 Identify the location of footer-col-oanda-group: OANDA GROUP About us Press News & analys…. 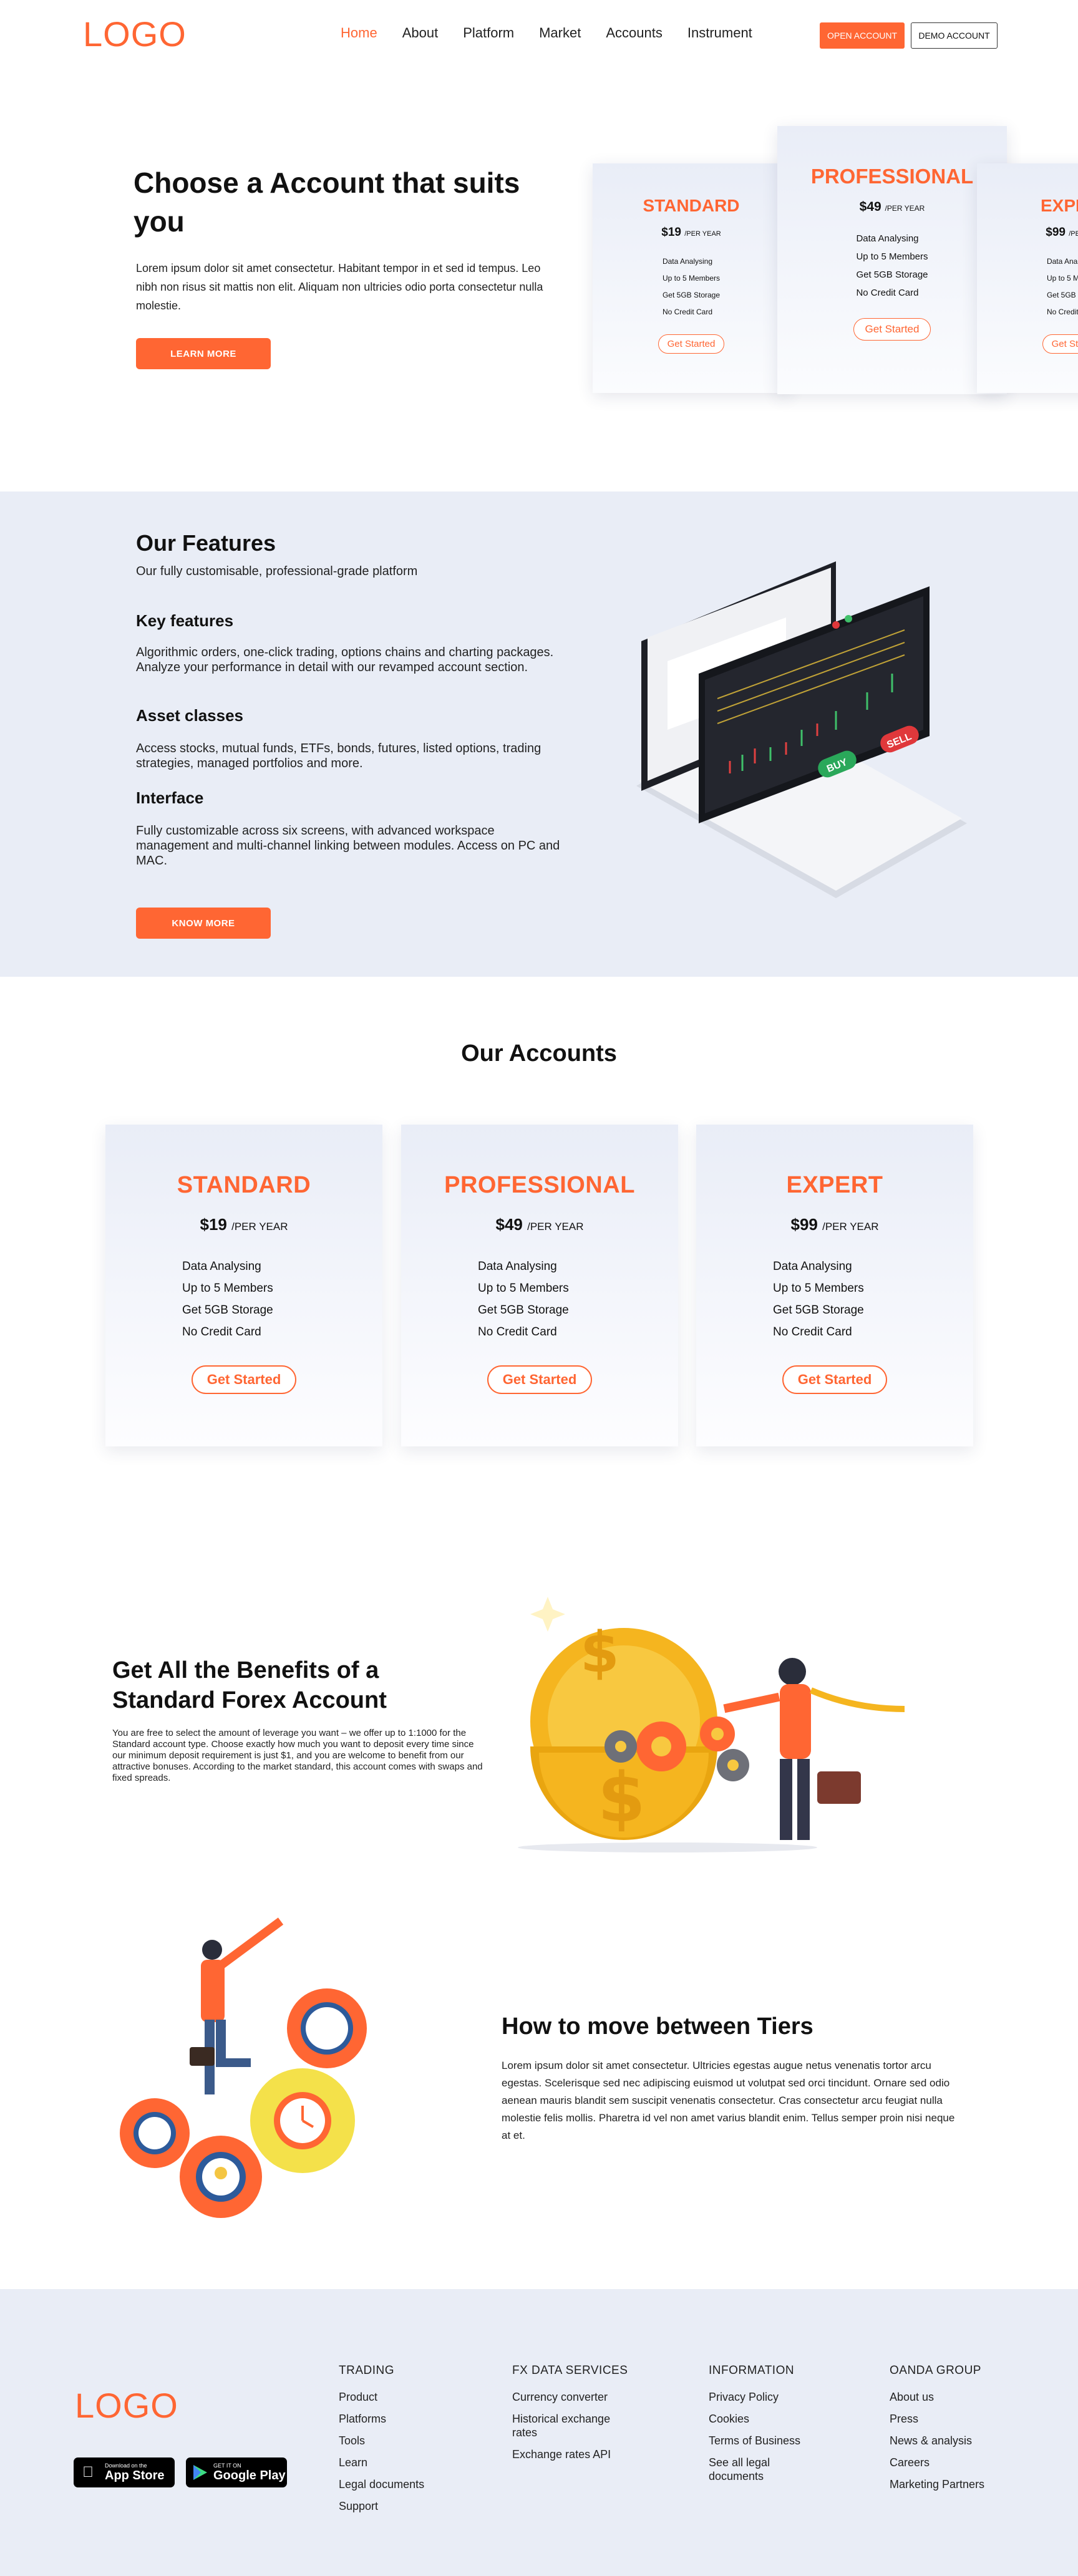
(952, 2431).